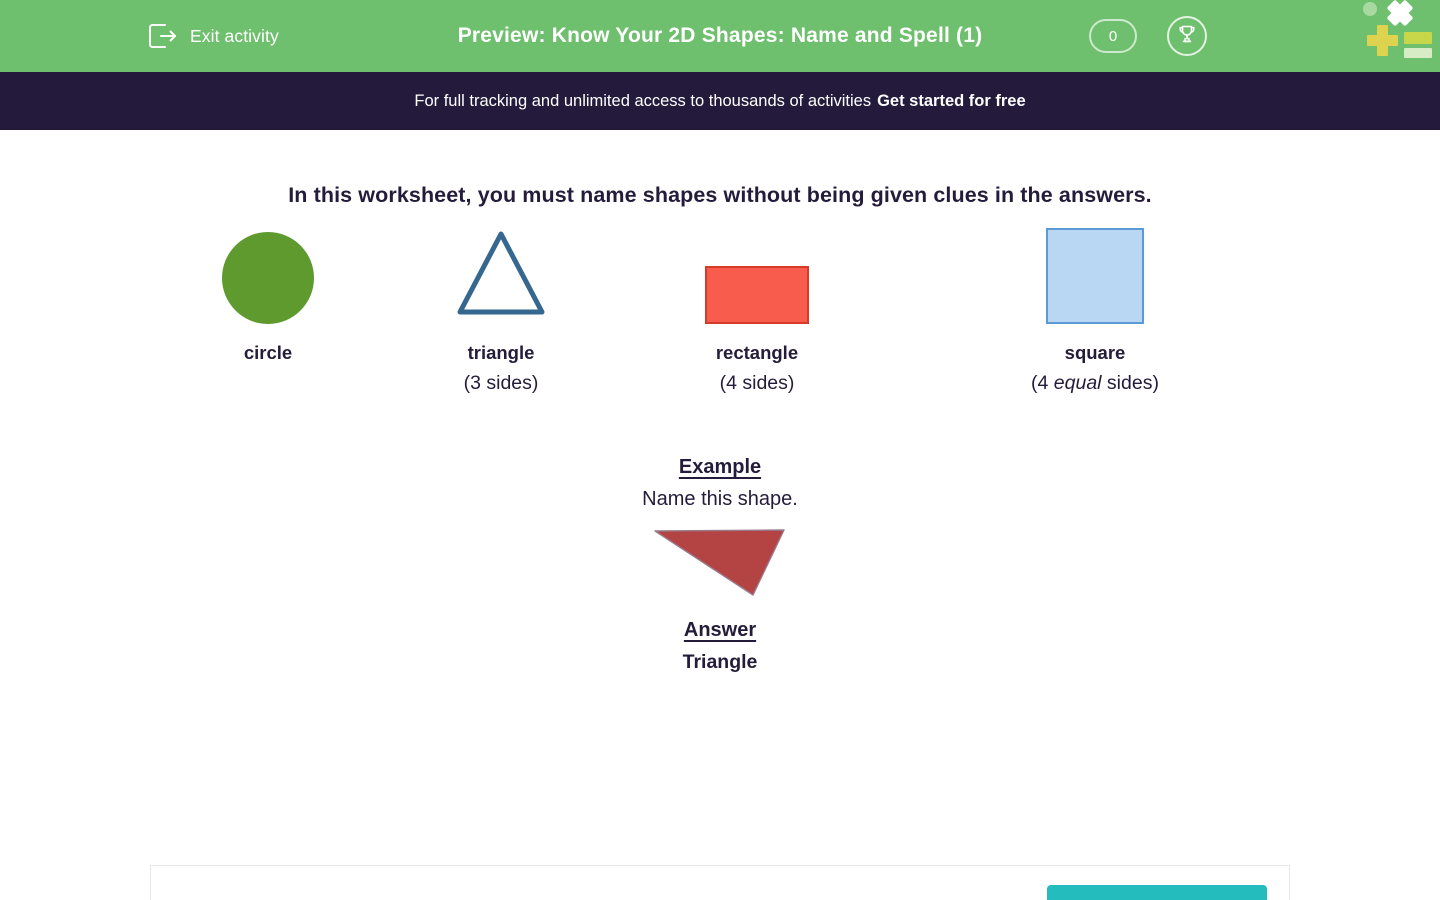 The height and width of the screenshot is (900, 1440). I want to click on shape-legend-triangle: triangle (3 sides), so click(501, 309).